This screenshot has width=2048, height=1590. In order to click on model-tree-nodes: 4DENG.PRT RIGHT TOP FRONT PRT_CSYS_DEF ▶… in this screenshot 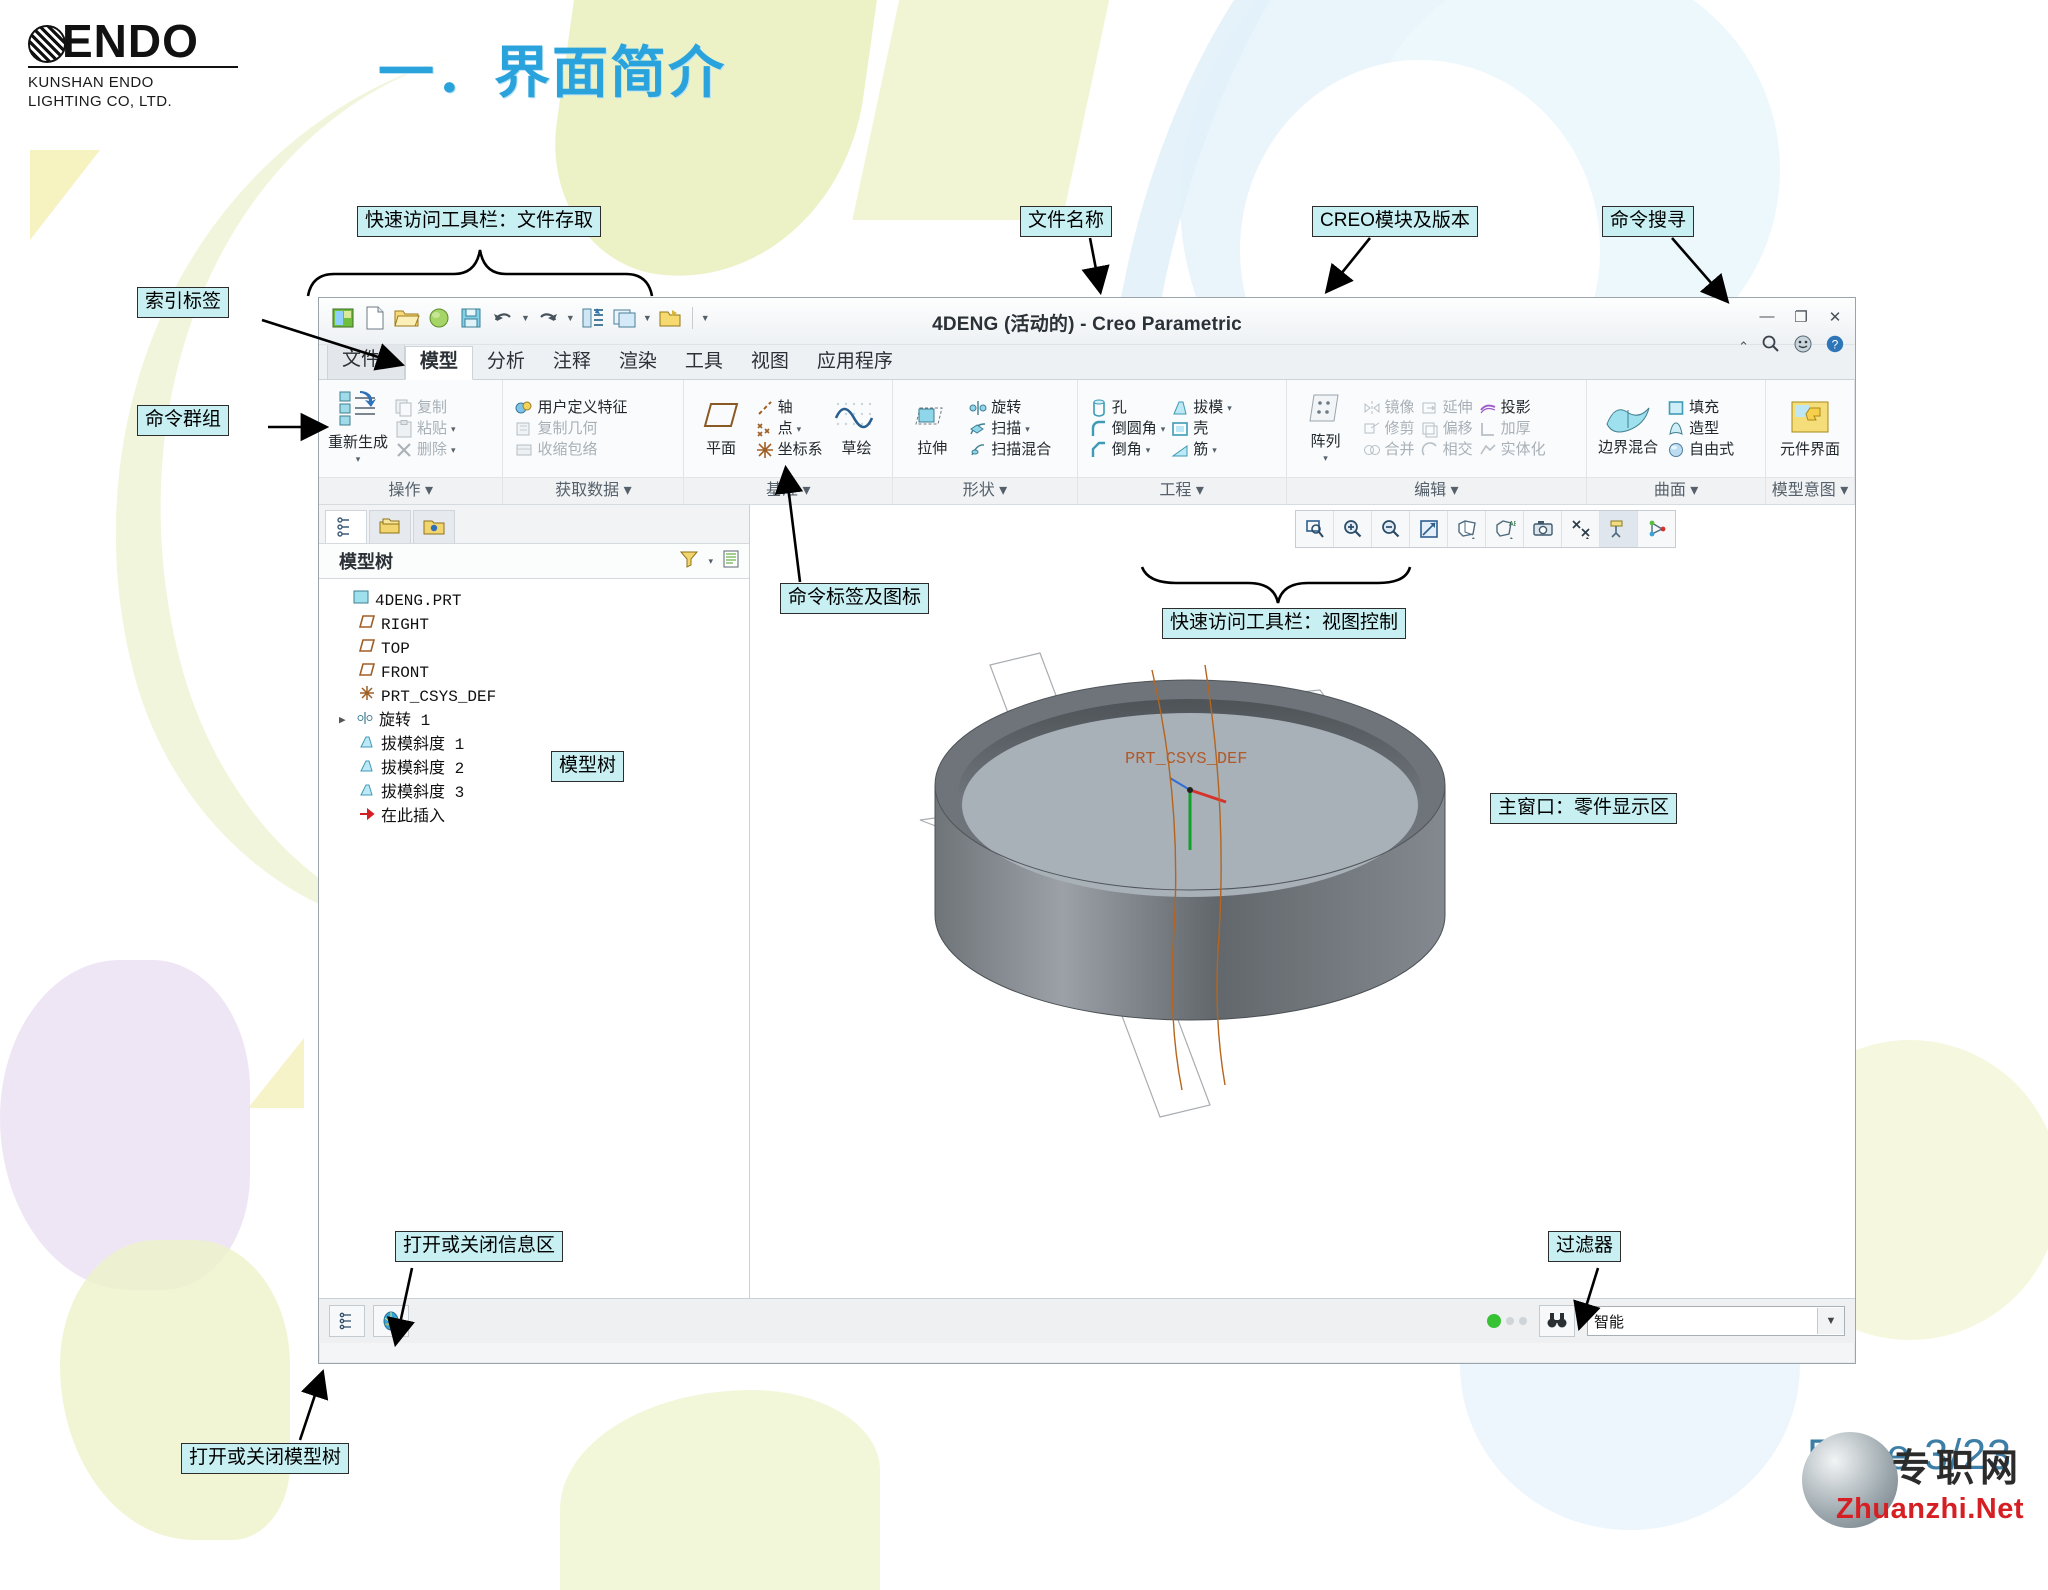, I will do `click(534, 938)`.